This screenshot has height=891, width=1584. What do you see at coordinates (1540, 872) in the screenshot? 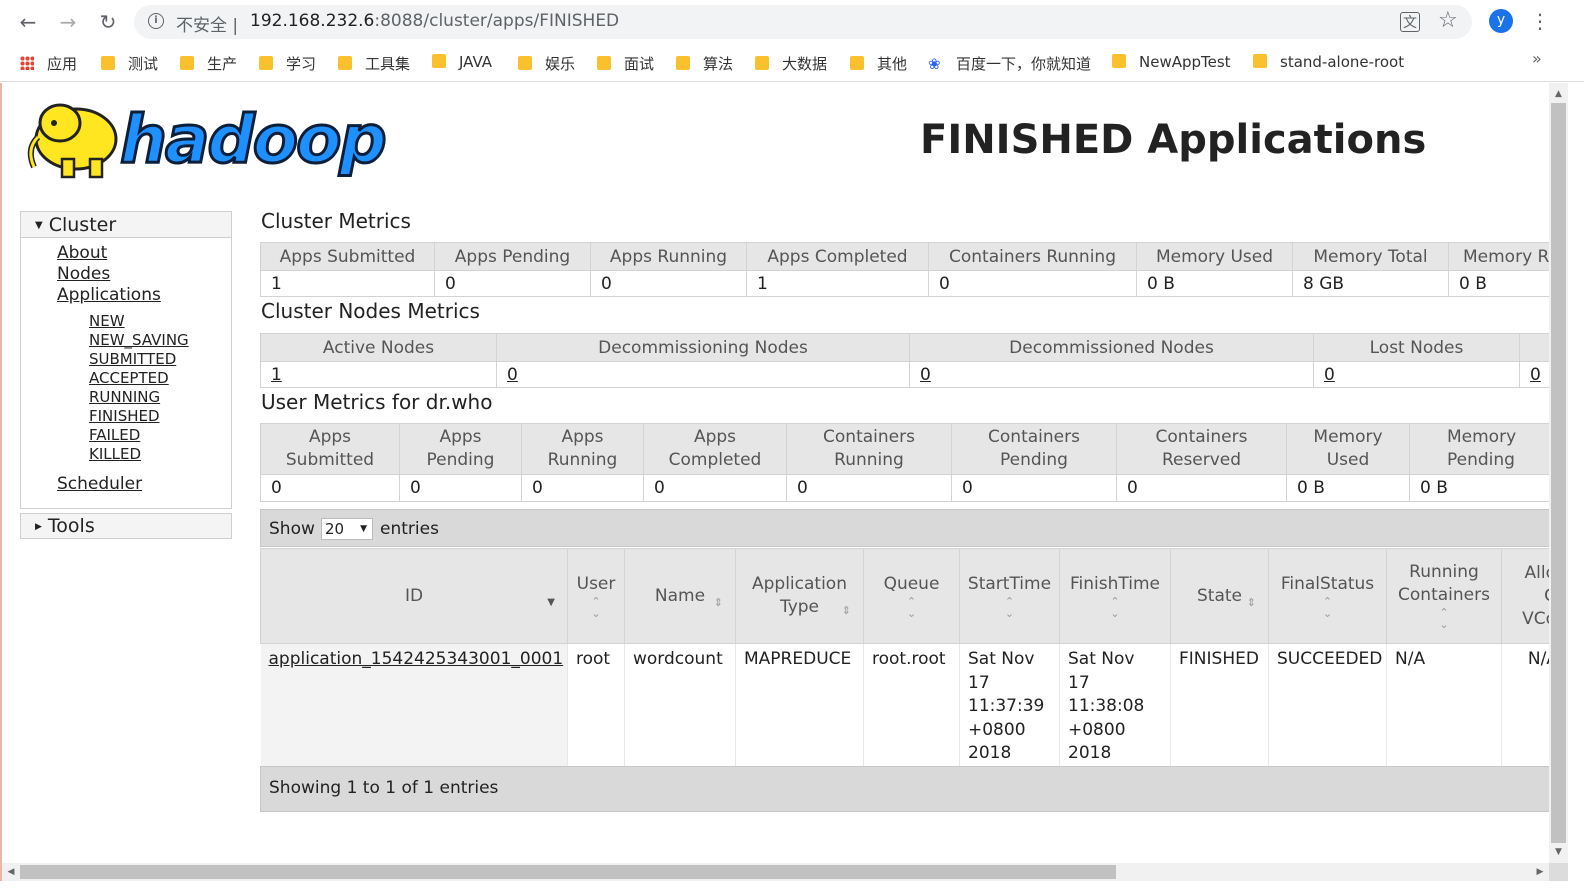
I see `scroll-right-icon: ▶` at bounding box center [1540, 872].